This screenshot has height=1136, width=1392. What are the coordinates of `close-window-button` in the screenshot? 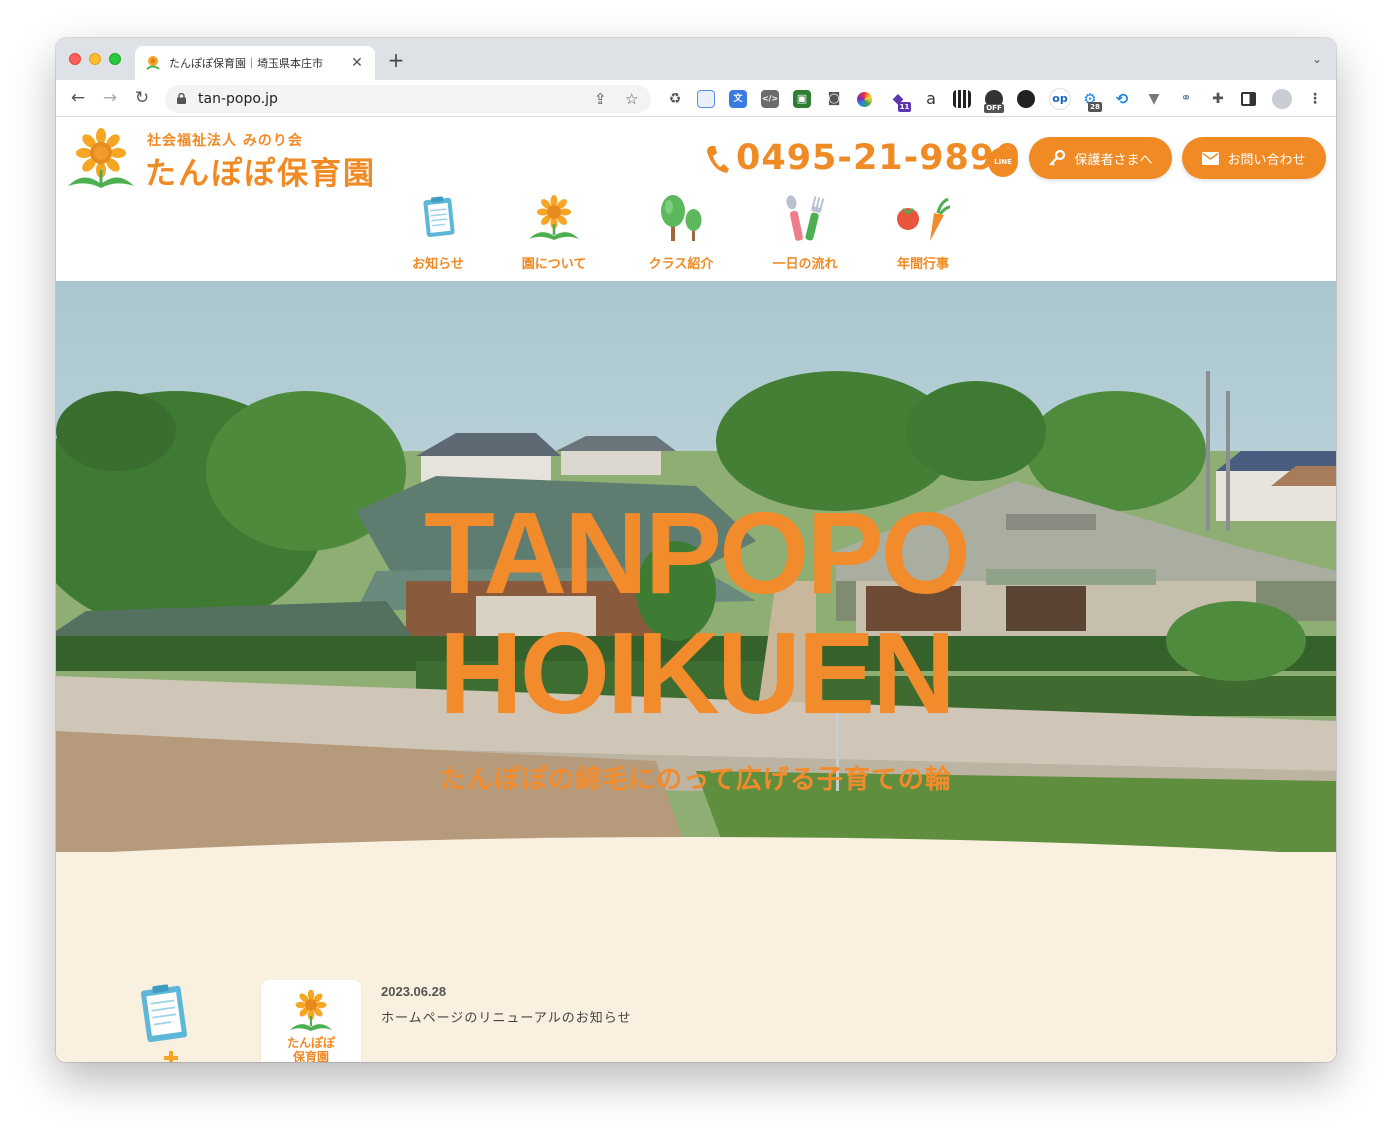 It's located at (75, 59).